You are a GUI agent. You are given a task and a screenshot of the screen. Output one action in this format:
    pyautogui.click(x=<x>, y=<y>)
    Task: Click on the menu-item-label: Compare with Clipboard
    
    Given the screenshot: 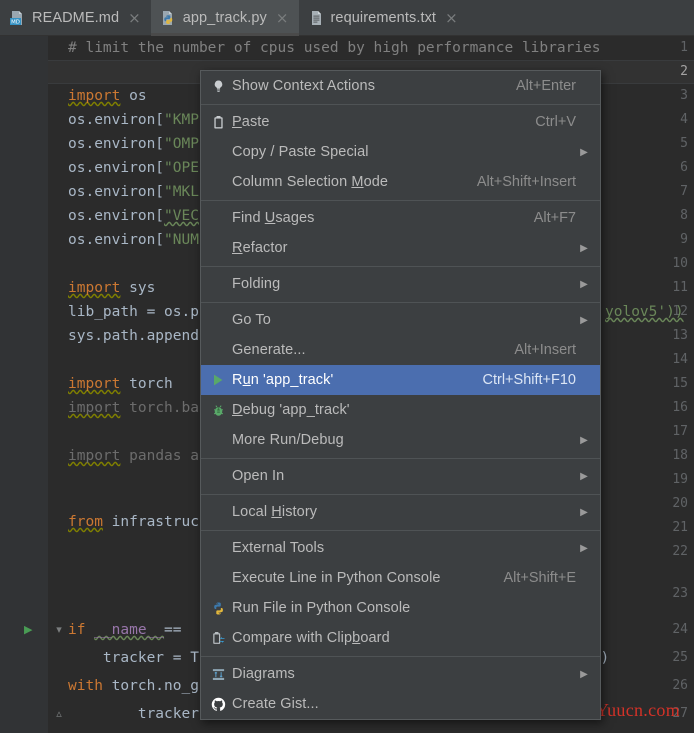 What is the action you would take?
    pyautogui.click(x=311, y=638)
    